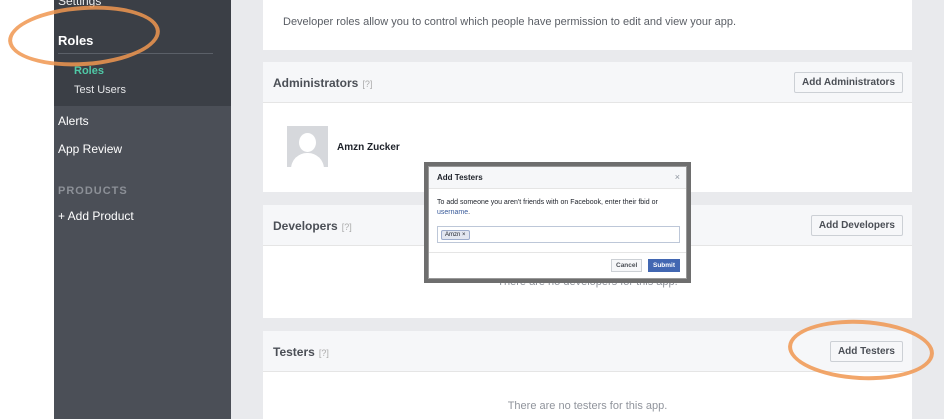  Describe the element at coordinates (557, 252) in the screenshot. I see `dialog-footer-divider` at that location.